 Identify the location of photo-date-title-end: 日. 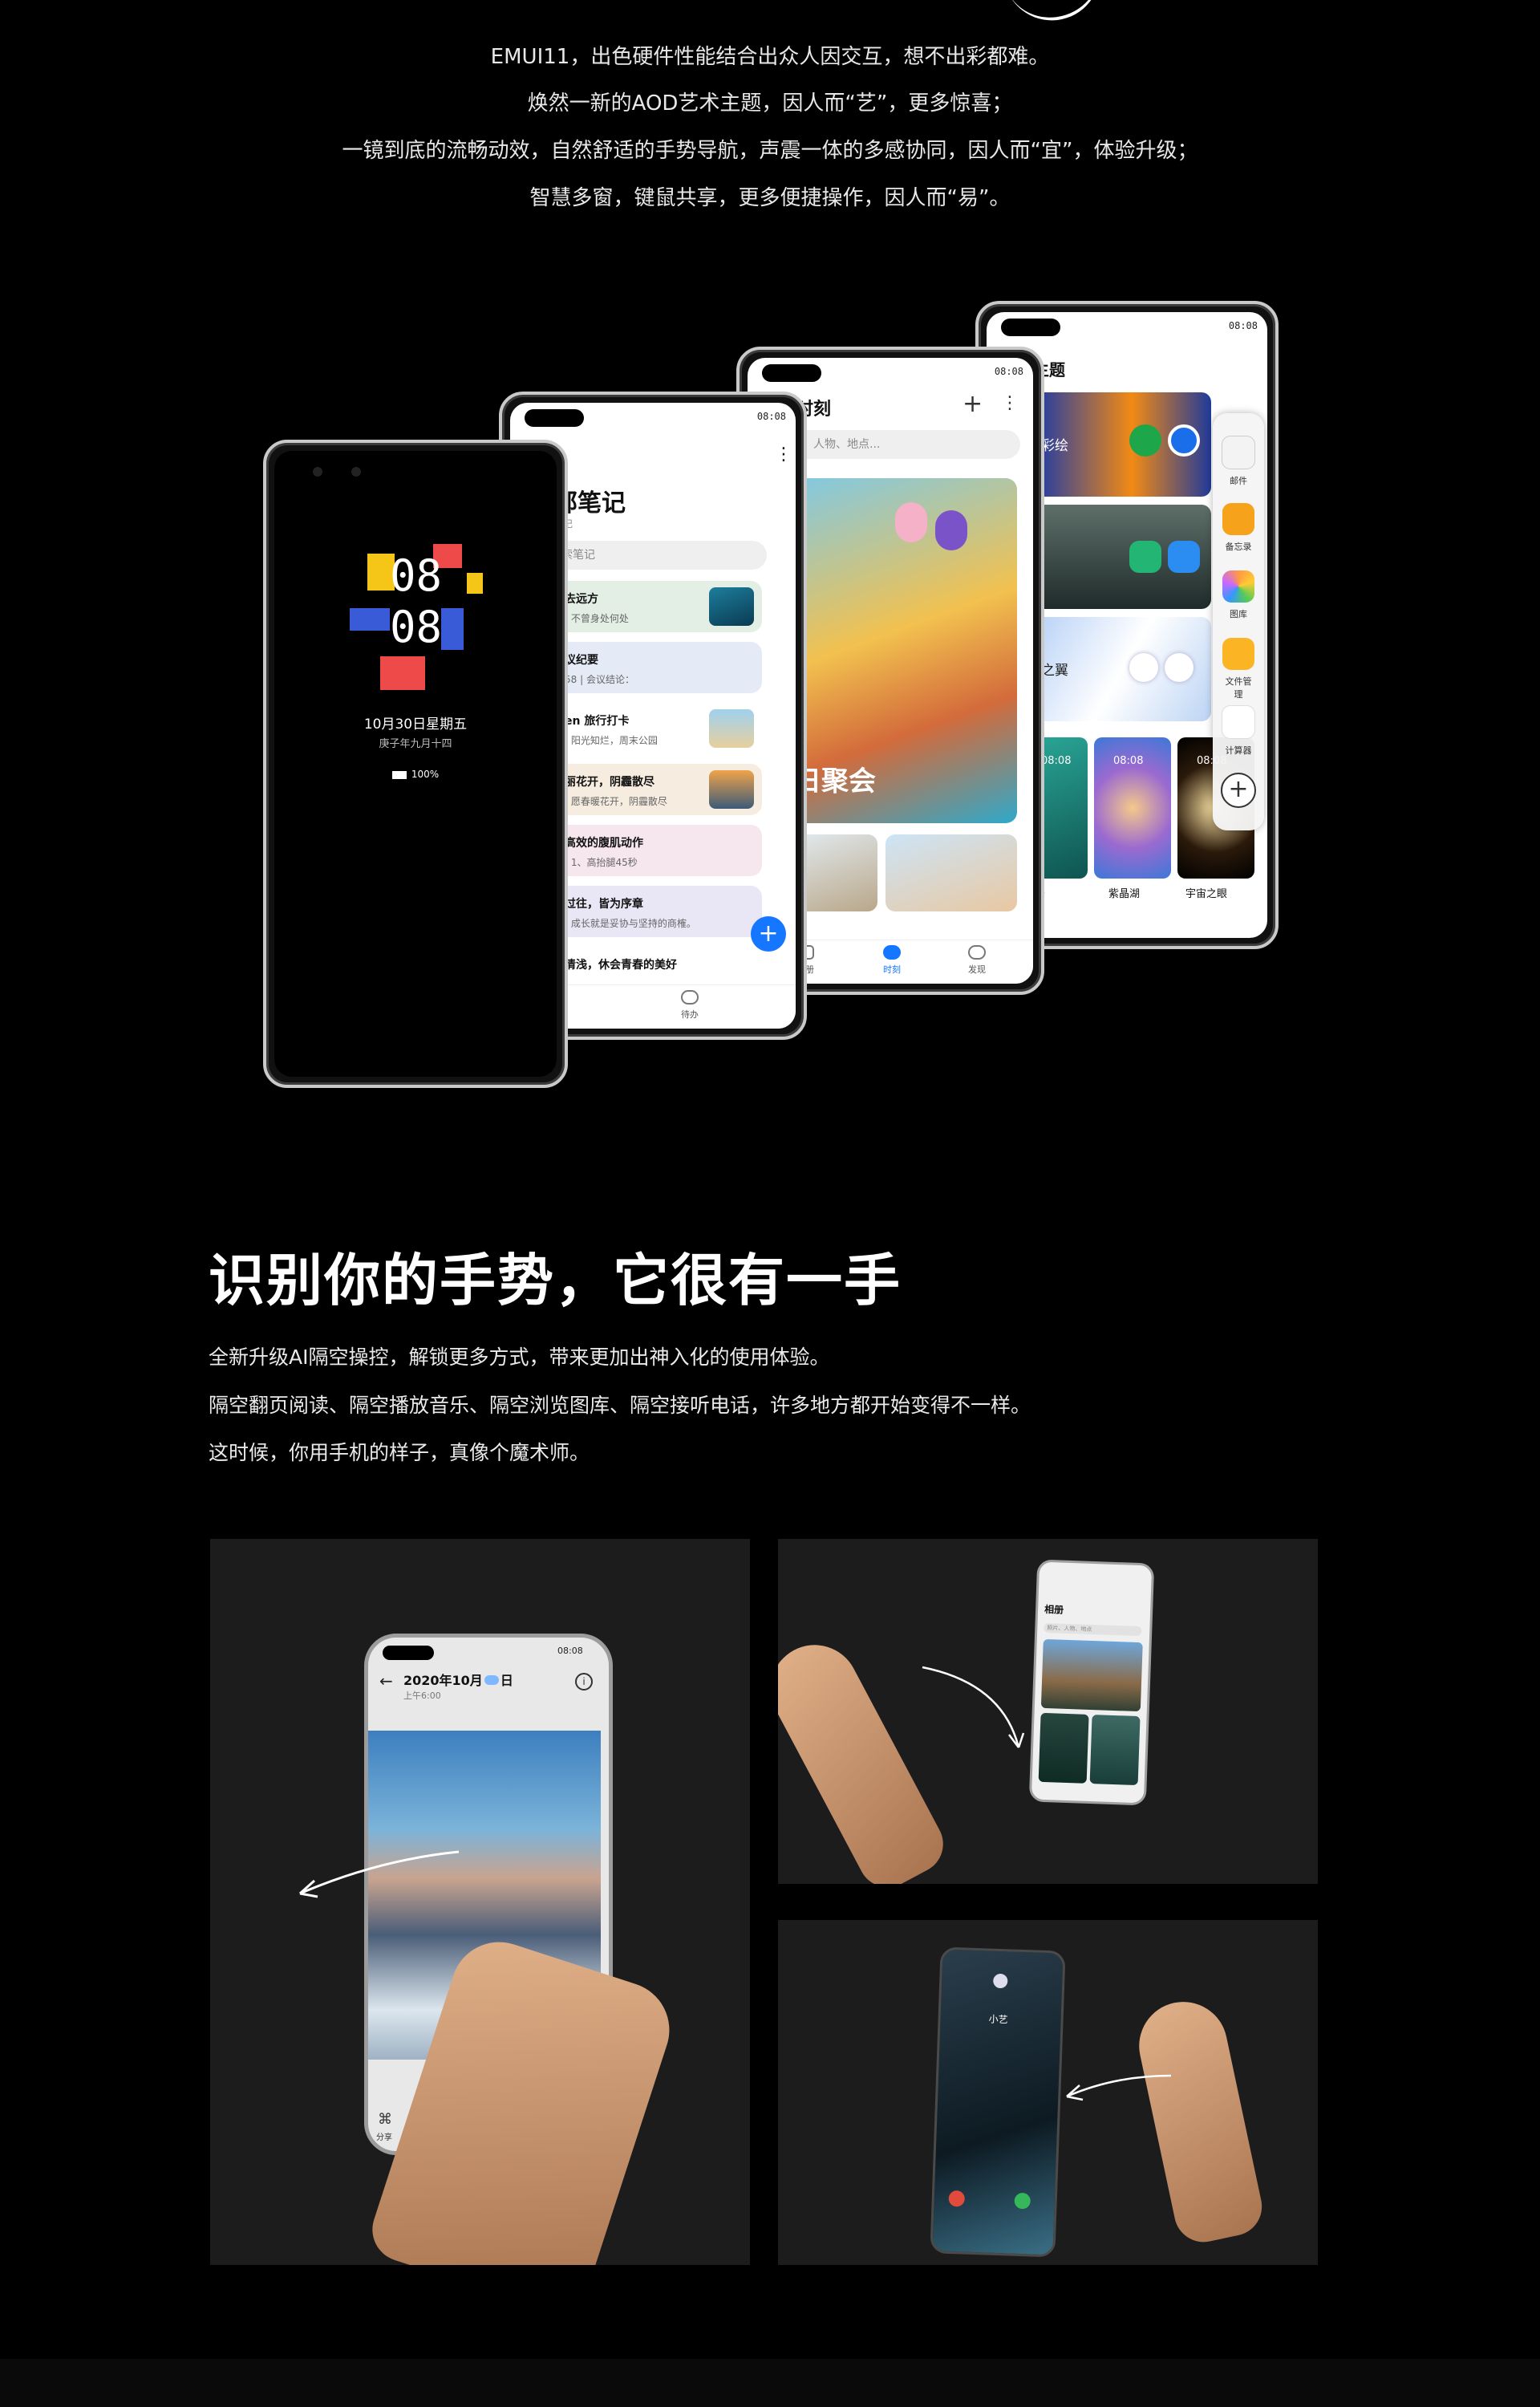
(506, 1681).